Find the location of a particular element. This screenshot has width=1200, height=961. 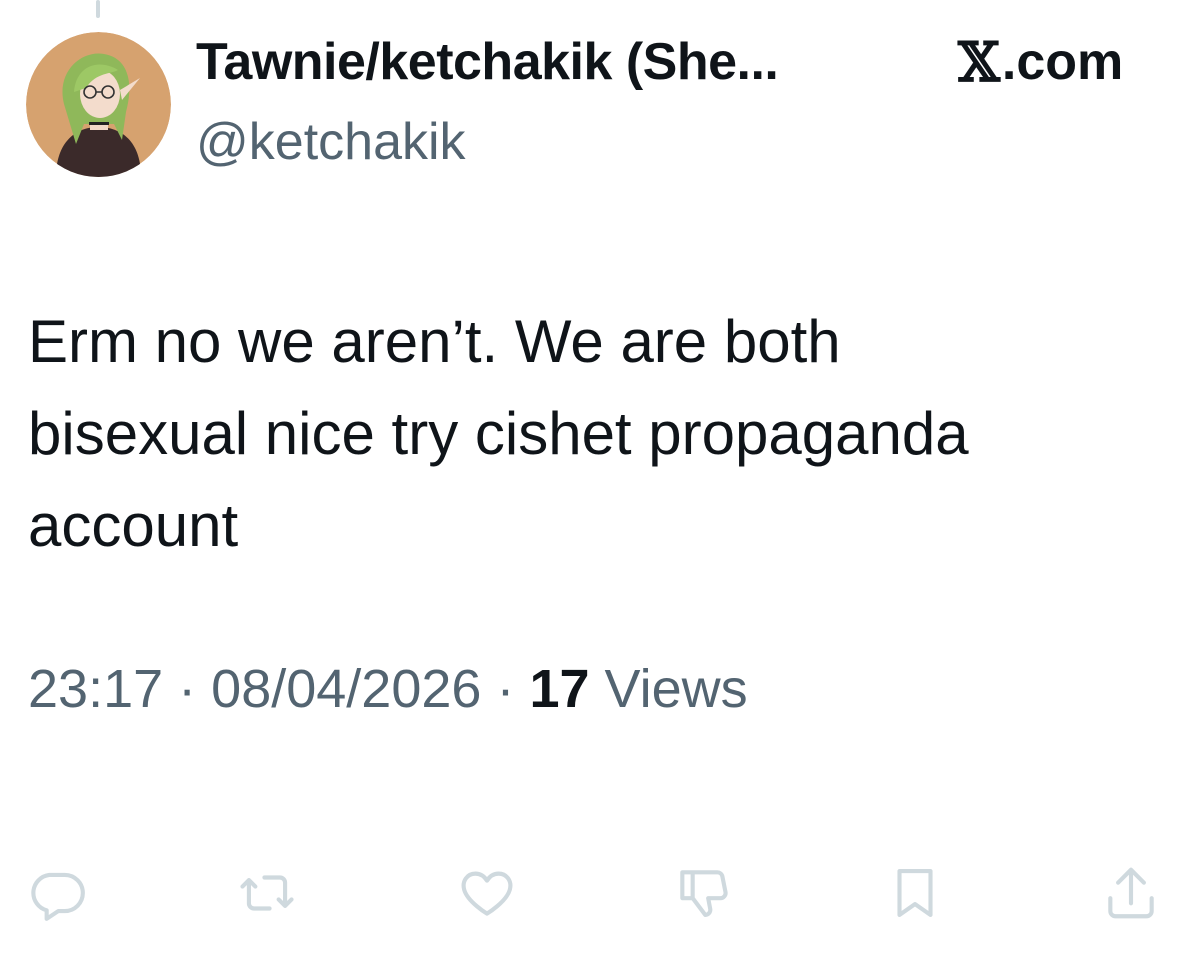

avatar is located at coordinates (98, 104).